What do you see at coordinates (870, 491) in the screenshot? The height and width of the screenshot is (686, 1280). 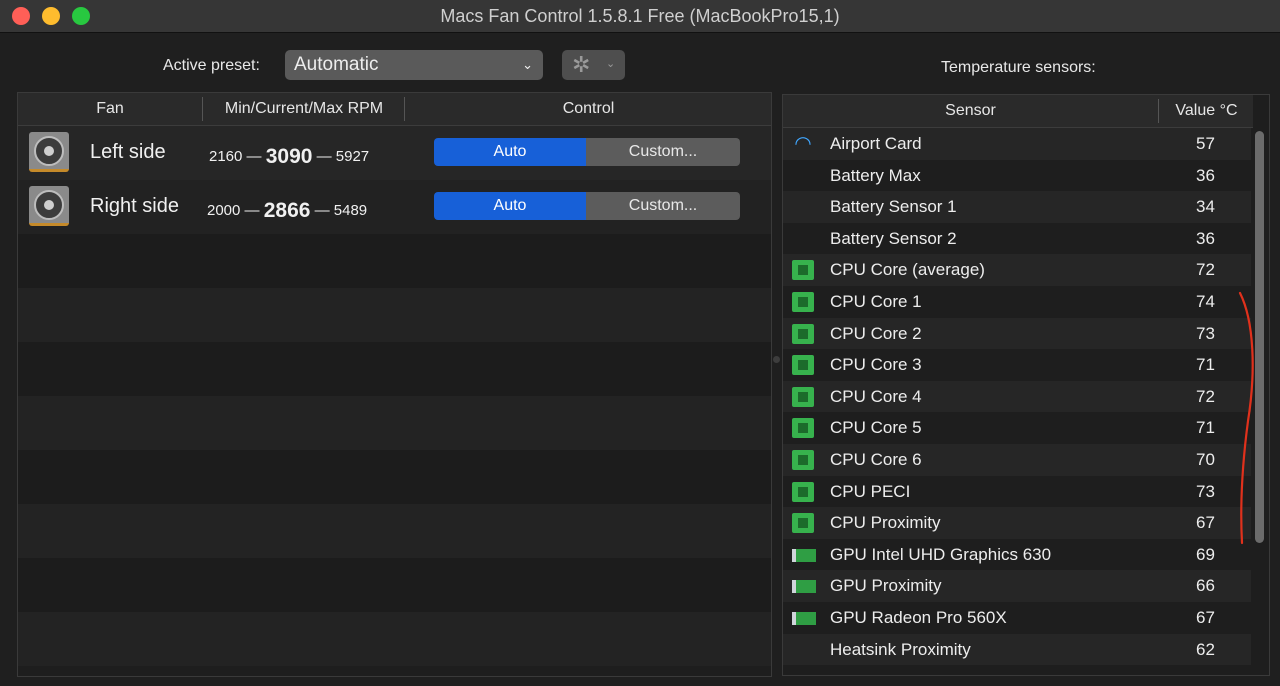 I see `sensor-name: CPU PECI` at bounding box center [870, 491].